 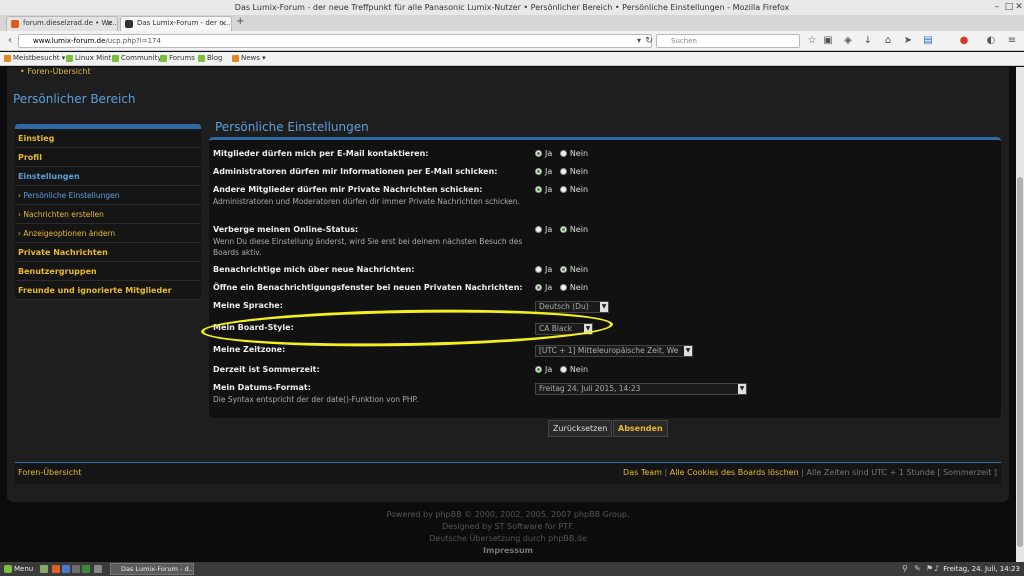 I want to click on chevron-down-icon: ▼, so click(x=604, y=307).